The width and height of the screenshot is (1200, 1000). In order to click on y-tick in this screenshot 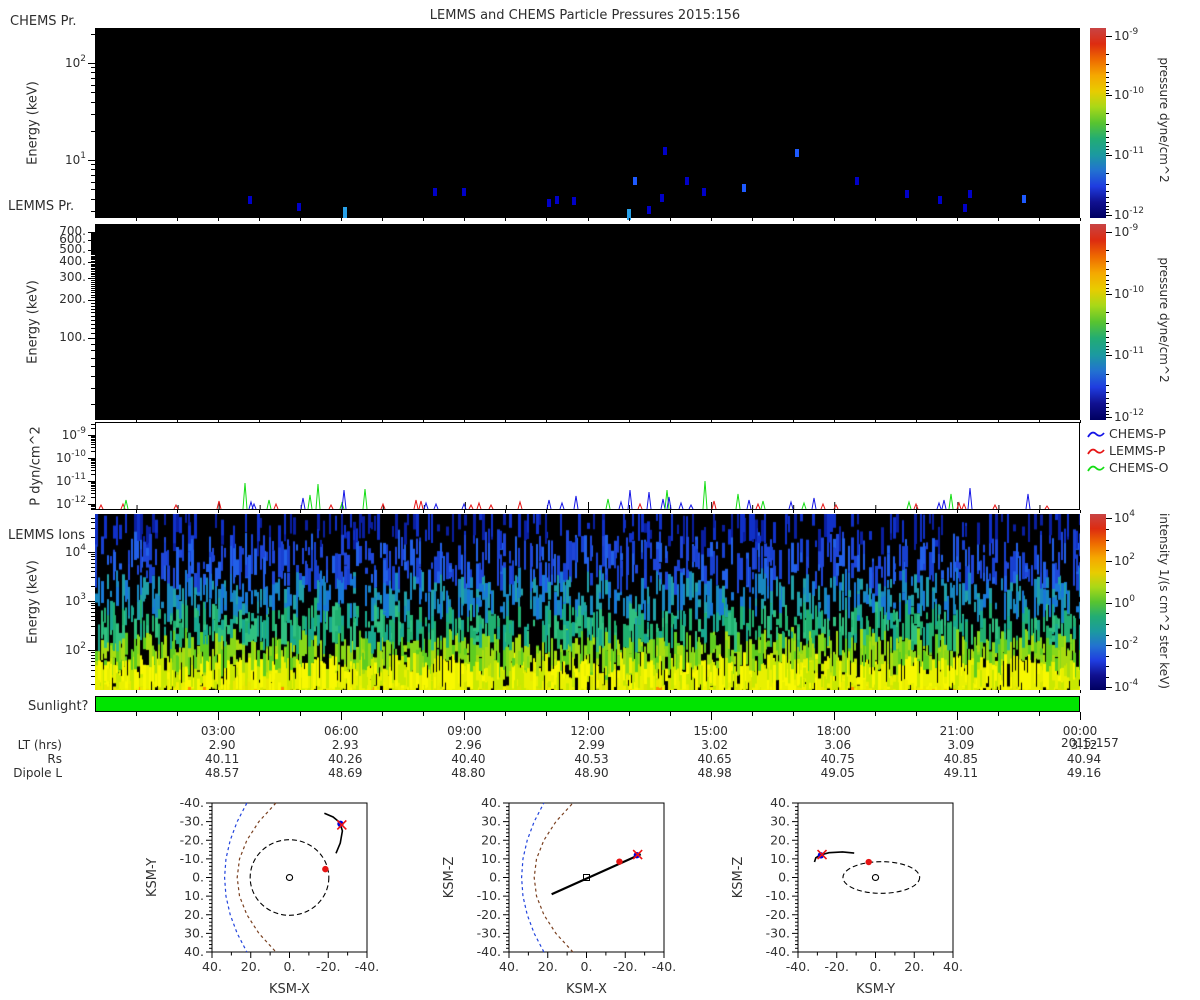, I will do `click(91, 263)`.